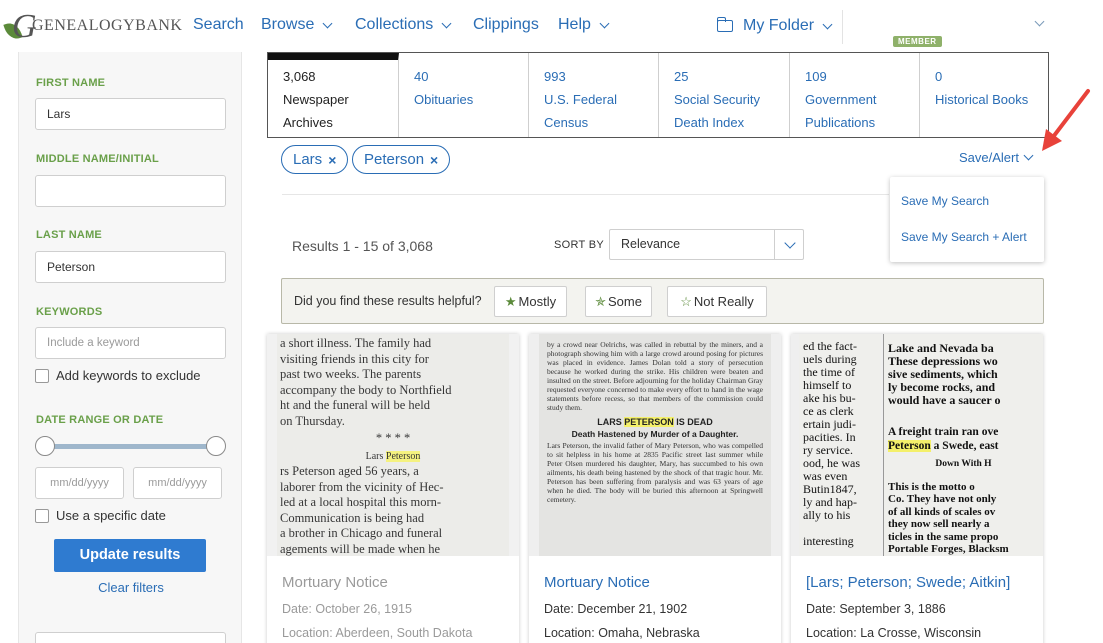 The height and width of the screenshot is (643, 1103). I want to click on feedback-mostly-button: ★ Mostly, so click(530, 301).